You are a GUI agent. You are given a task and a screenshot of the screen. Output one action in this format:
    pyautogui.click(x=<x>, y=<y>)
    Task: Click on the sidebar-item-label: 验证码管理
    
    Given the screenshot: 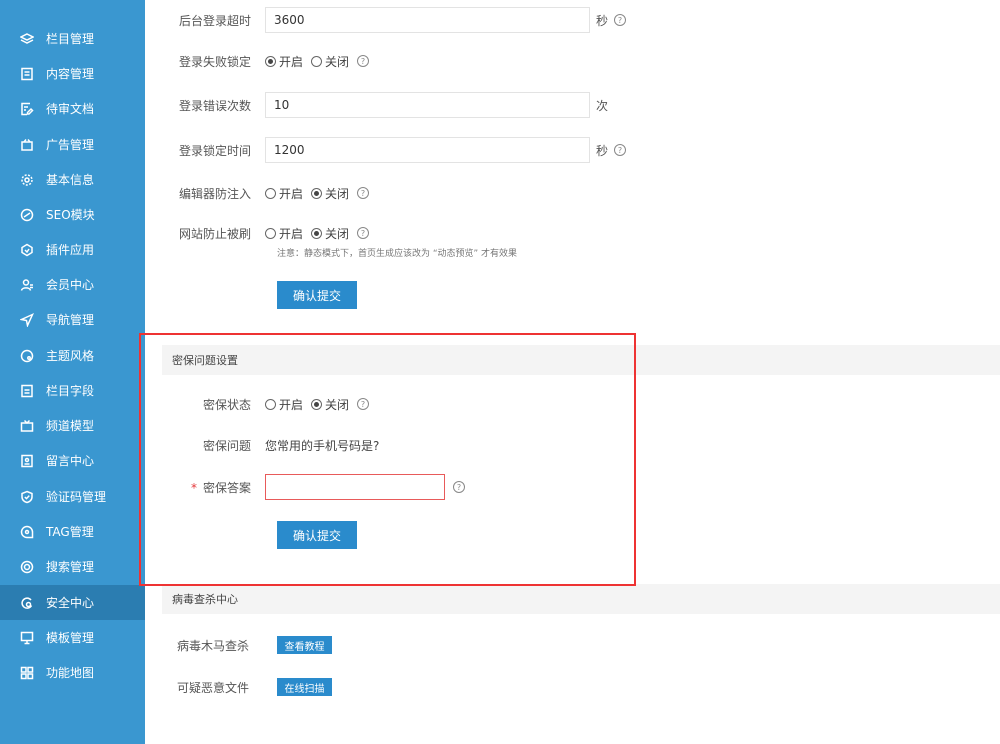 What is the action you would take?
    pyautogui.click(x=76, y=497)
    